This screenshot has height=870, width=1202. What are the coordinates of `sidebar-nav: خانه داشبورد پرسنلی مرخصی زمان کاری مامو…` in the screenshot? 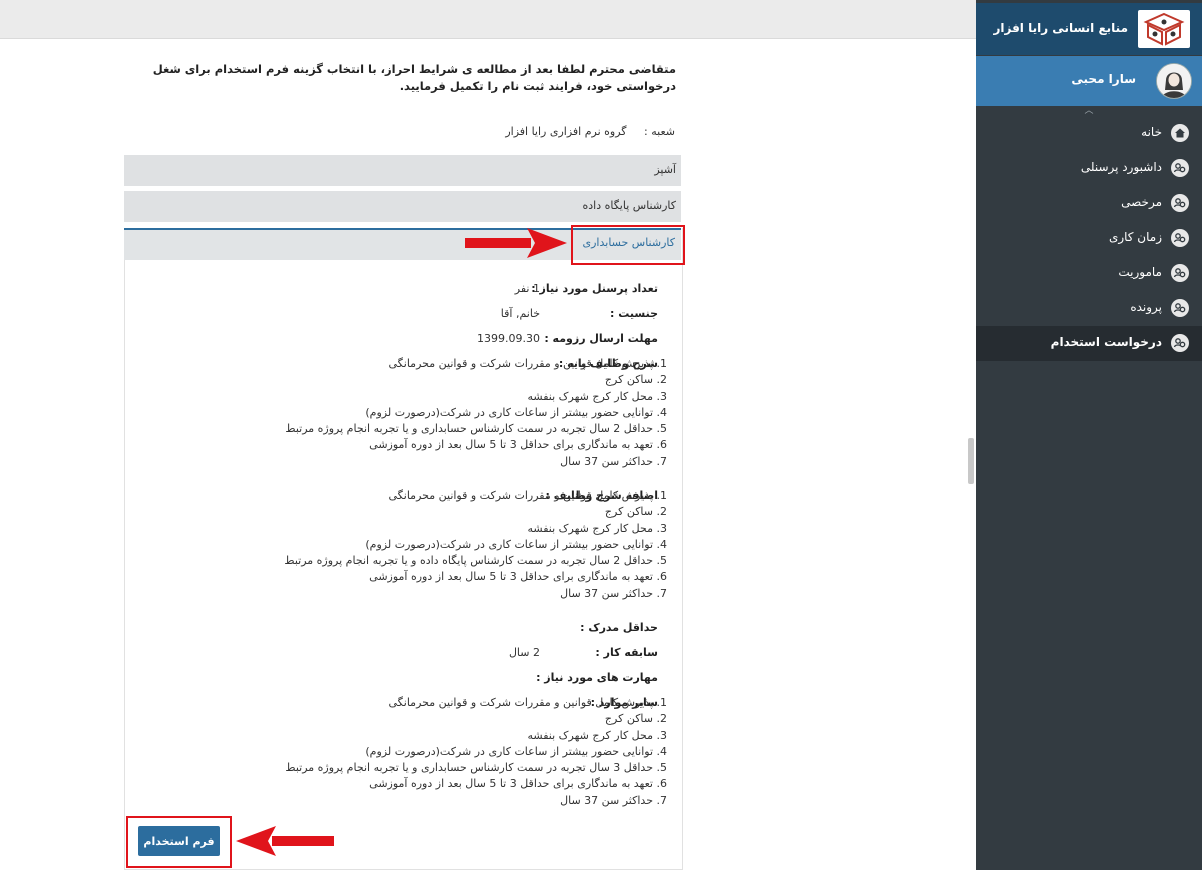 It's located at (1089, 238).